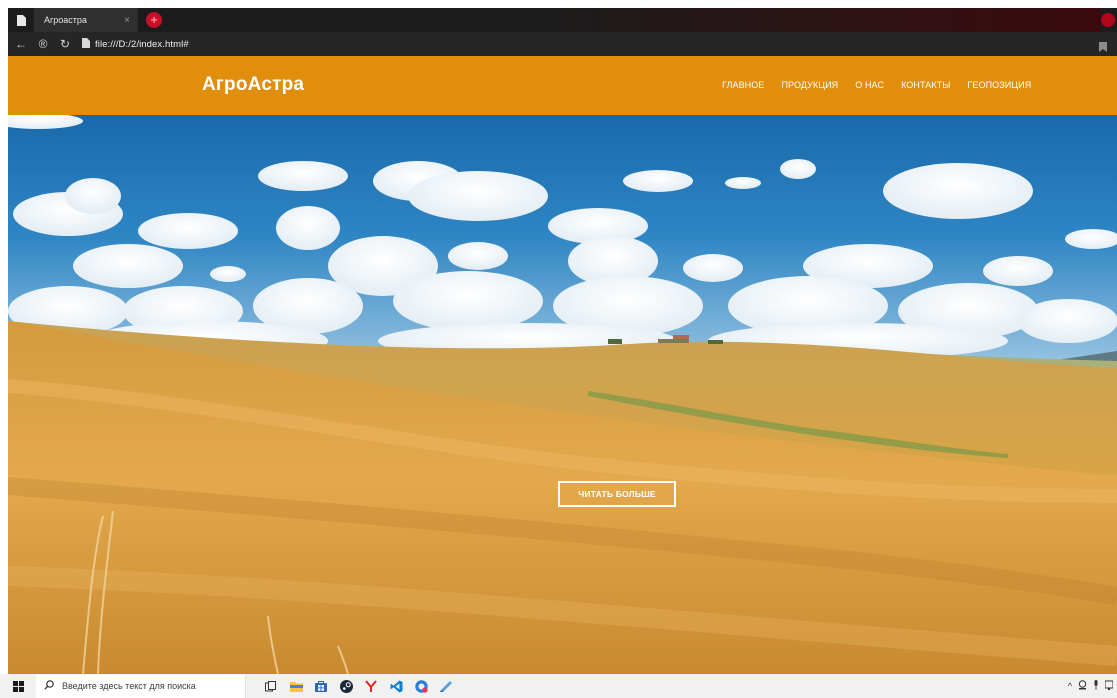 This screenshot has width=1117, height=698. I want to click on file-icon, so click(86, 44).